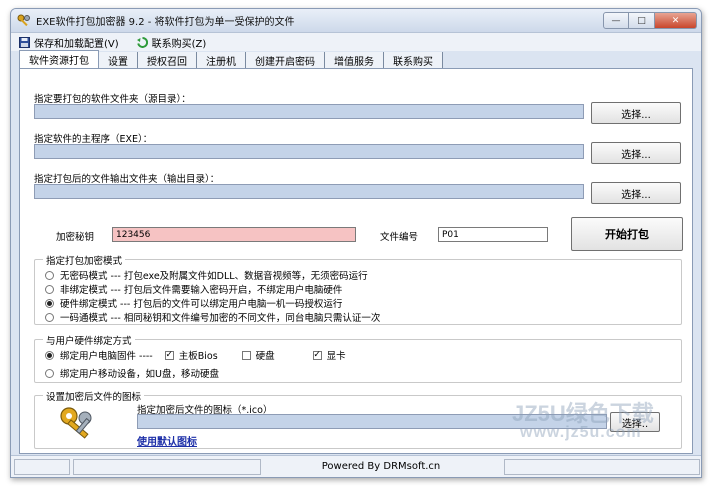 The image size is (715, 486). Describe the element at coordinates (317, 355) in the screenshot. I see `checkbox-gpu: ✓` at that location.